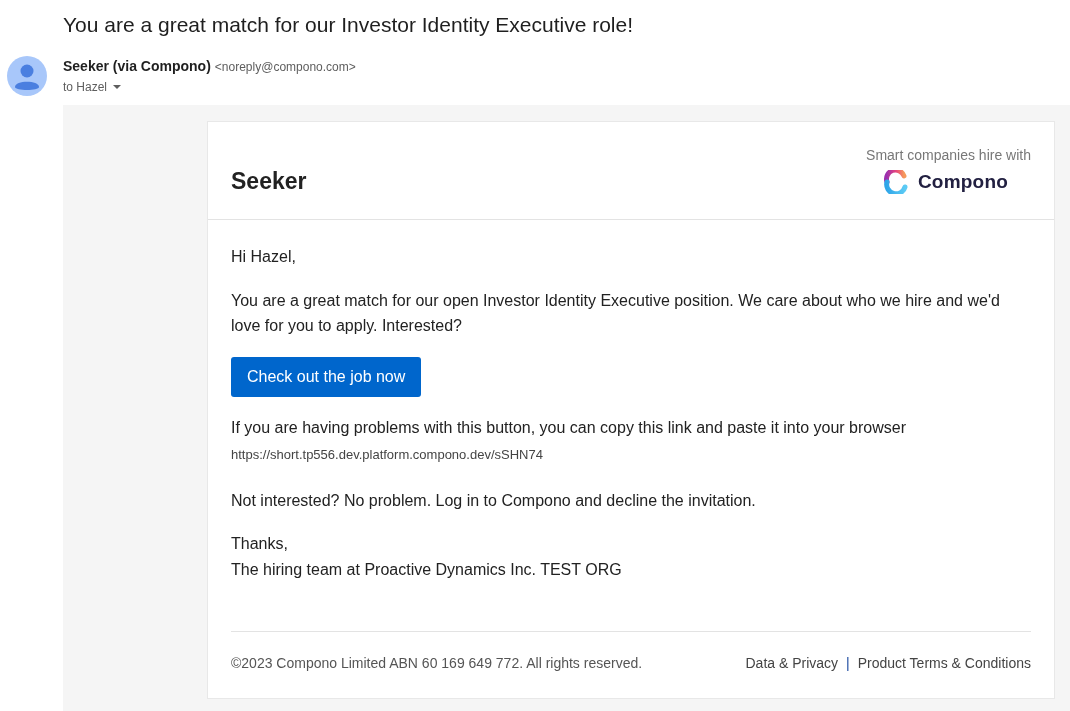  What do you see at coordinates (285, 67) in the screenshot?
I see `sender-address: <noreply@compono.com>` at bounding box center [285, 67].